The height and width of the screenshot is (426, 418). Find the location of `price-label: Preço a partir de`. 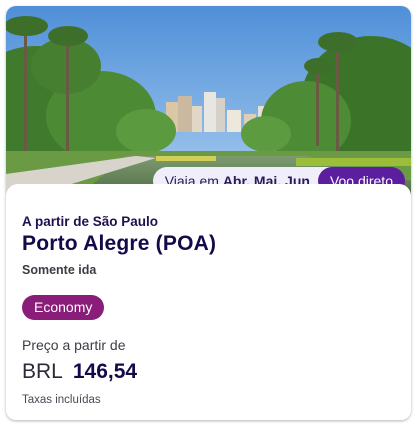

price-label: Preço a partir de is located at coordinates (74, 345).